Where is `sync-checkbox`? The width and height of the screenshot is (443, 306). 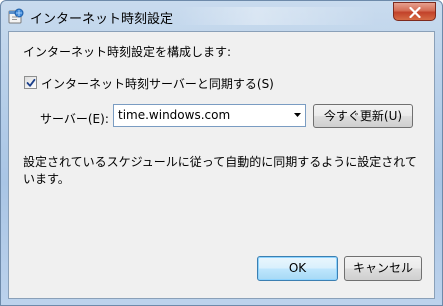 sync-checkbox is located at coordinates (30, 82).